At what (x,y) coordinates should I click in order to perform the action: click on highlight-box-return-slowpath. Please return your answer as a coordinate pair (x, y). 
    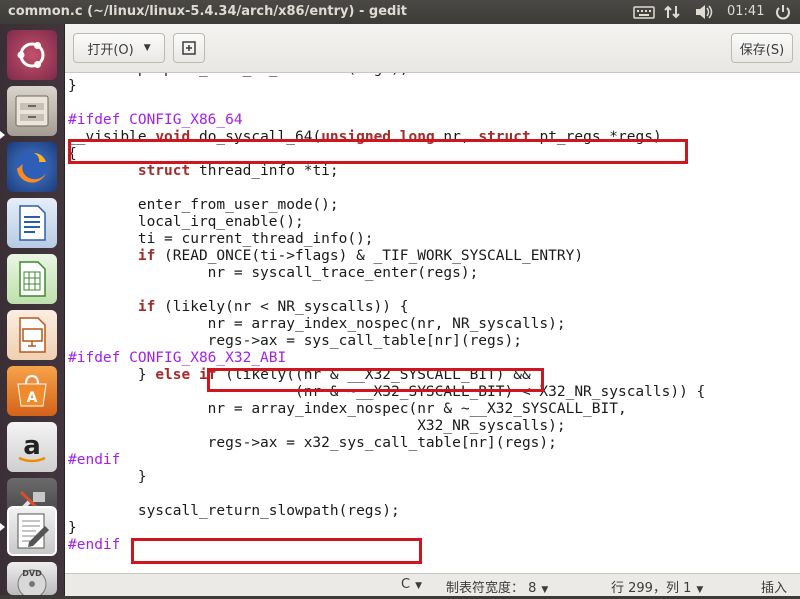
    Looking at the image, I should click on (276, 551).